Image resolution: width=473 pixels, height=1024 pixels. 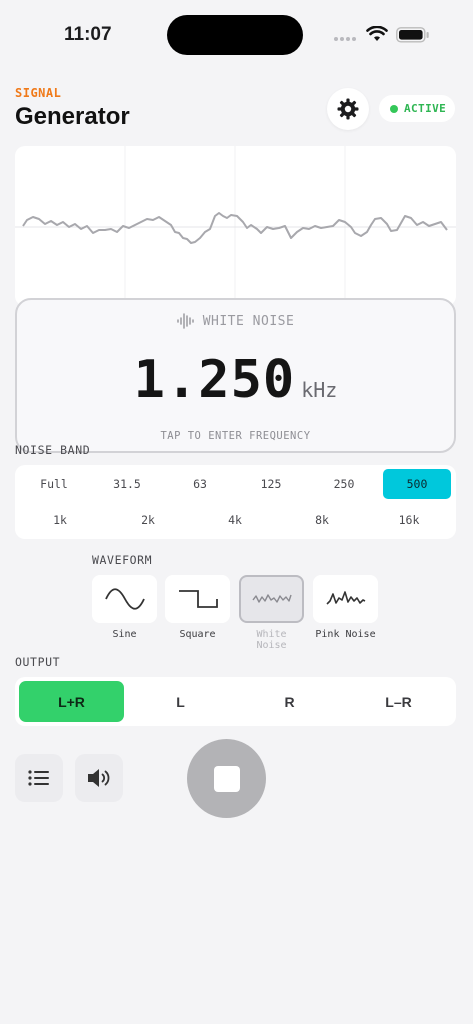 I want to click on waveform-icon, so click(x=185, y=321).